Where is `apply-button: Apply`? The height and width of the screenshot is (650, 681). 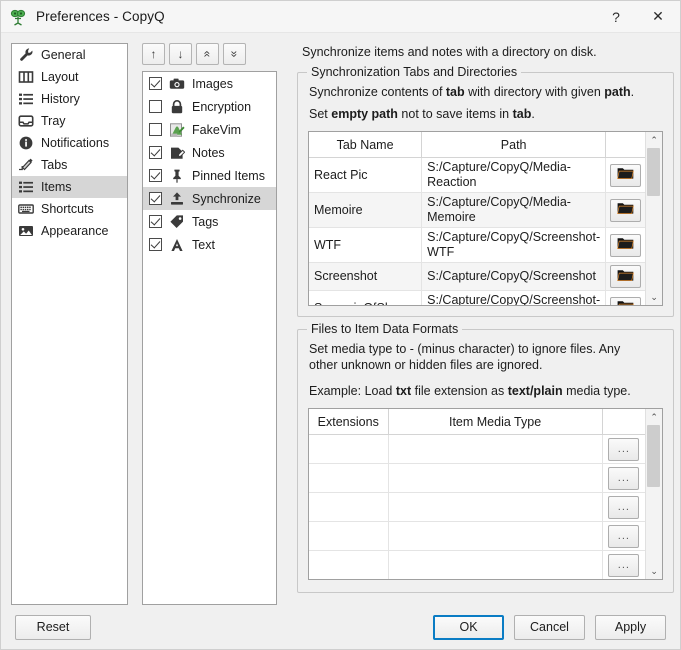
apply-button: Apply is located at coordinates (630, 627).